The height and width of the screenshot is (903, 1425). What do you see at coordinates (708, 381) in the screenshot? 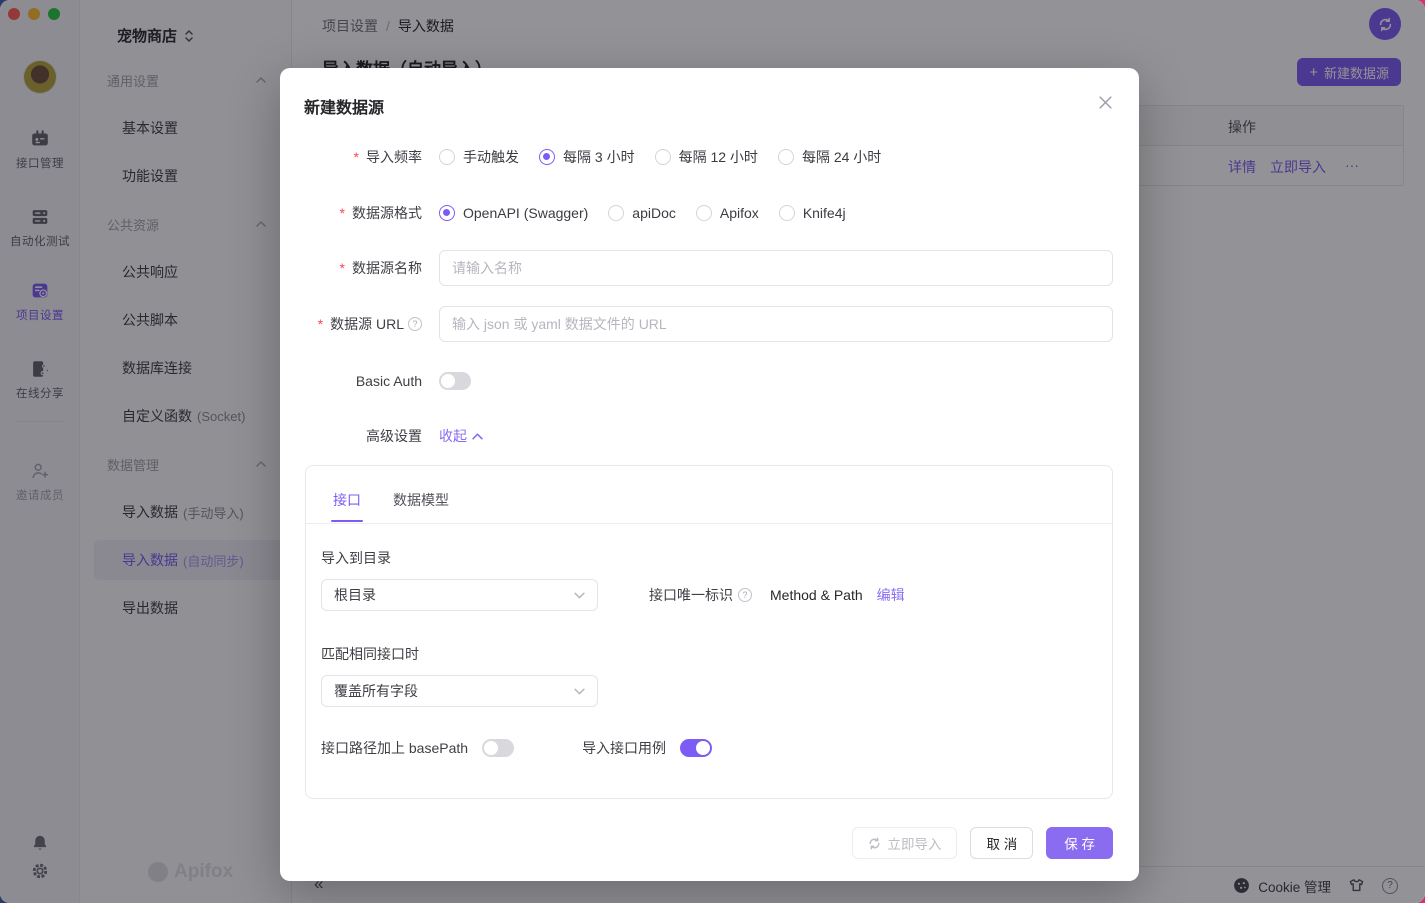
I see `form-row-basic-auth: Basic Auth` at bounding box center [708, 381].